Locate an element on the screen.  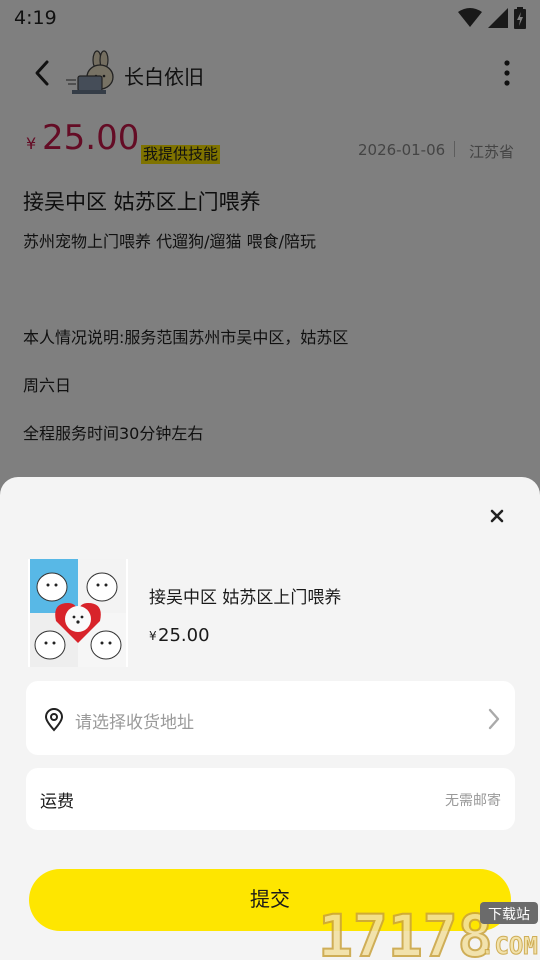
product-currency: ¥ is located at coordinates (153, 636).